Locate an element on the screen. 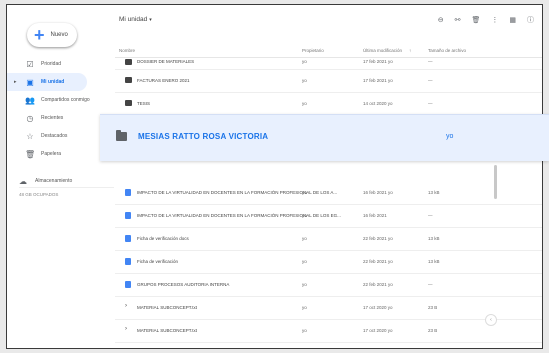  file-modified: 14 oct 2020 yo is located at coordinates (378, 103).